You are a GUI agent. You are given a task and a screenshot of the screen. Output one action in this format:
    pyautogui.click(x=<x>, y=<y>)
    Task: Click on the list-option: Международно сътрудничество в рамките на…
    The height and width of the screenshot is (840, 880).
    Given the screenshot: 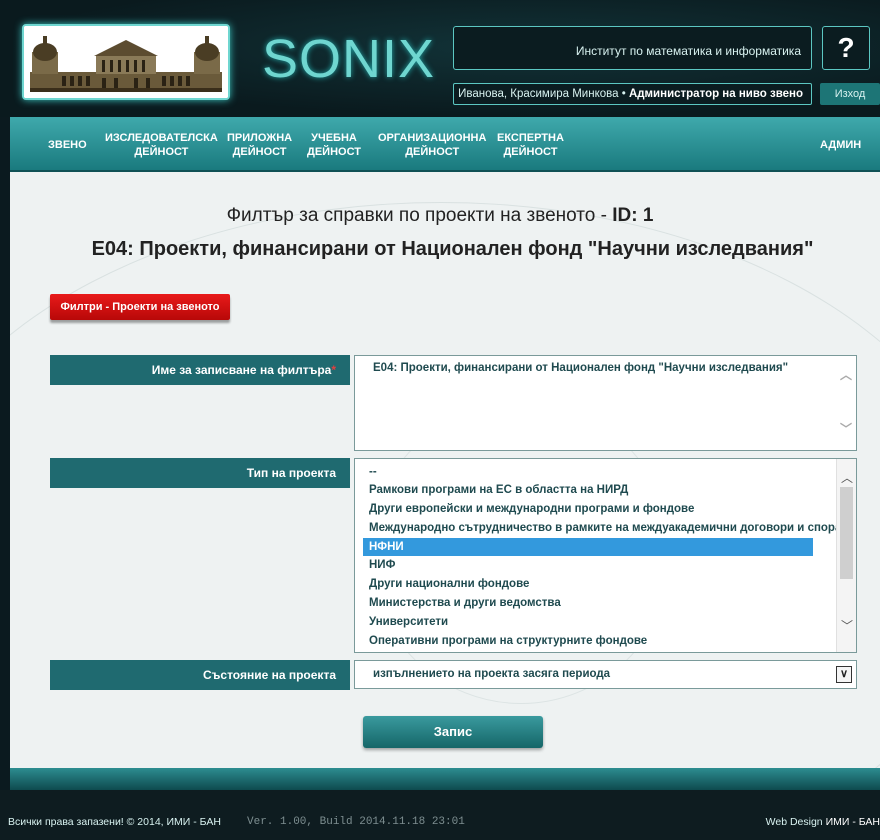 What is the action you would take?
    pyautogui.click(x=612, y=528)
    